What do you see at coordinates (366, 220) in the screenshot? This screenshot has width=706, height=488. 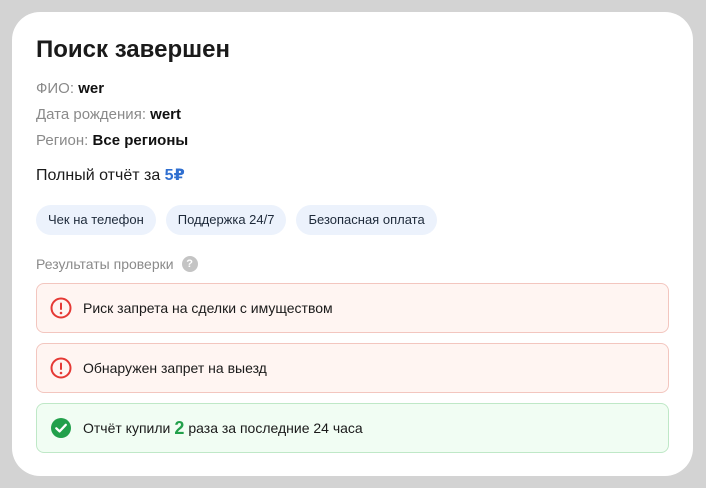 I see `chip-secure-payment: Безопасная оплата` at bounding box center [366, 220].